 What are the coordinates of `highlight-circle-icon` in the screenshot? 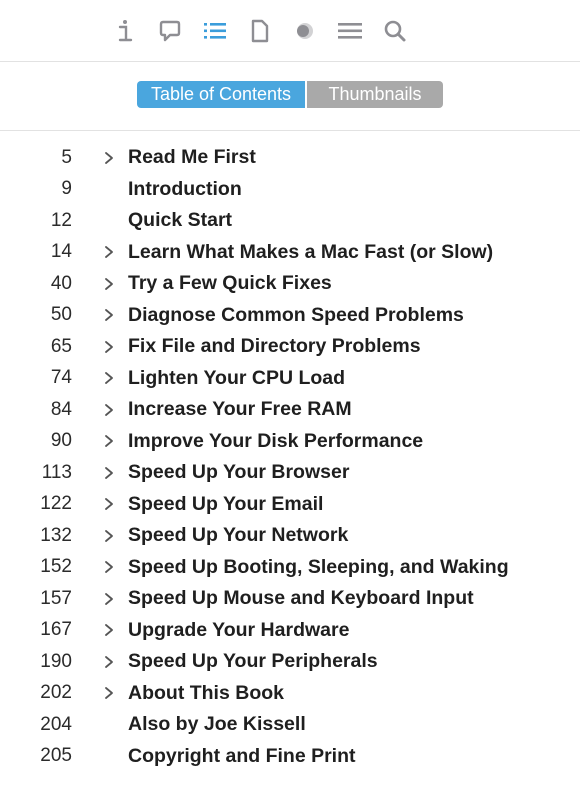 It's located at (305, 31).